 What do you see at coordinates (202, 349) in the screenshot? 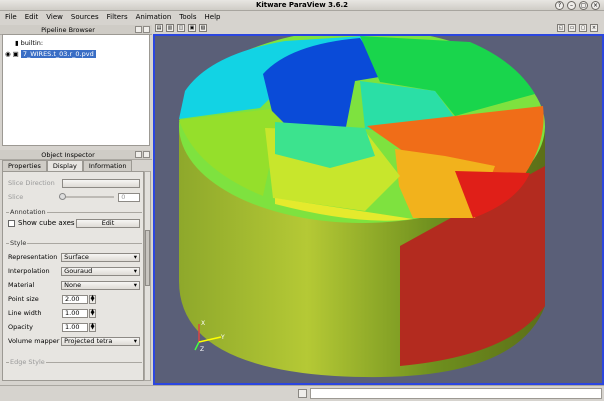
I see `z-axis-label: Z` at bounding box center [202, 349].